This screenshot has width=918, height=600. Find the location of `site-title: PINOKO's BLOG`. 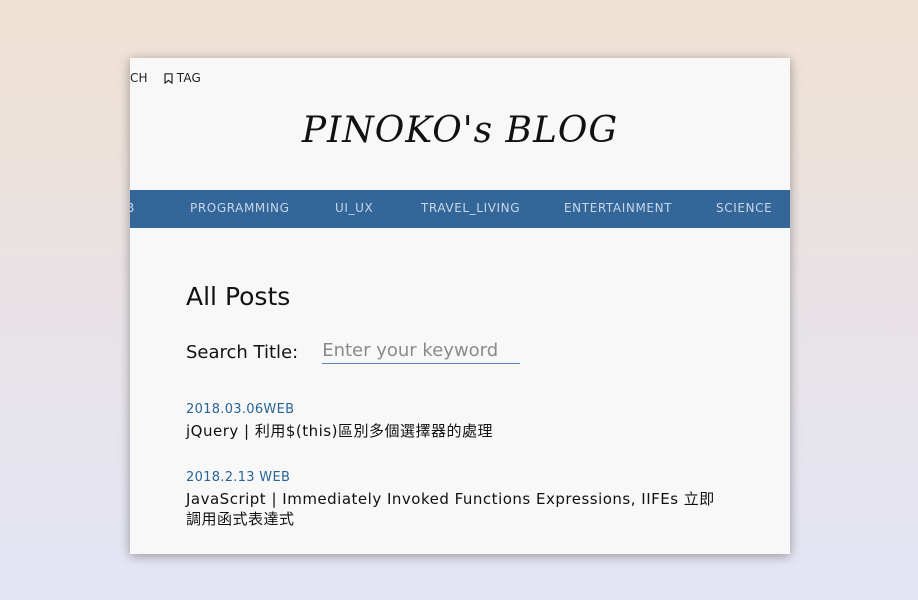

site-title: PINOKO's BLOG is located at coordinates (460, 130).